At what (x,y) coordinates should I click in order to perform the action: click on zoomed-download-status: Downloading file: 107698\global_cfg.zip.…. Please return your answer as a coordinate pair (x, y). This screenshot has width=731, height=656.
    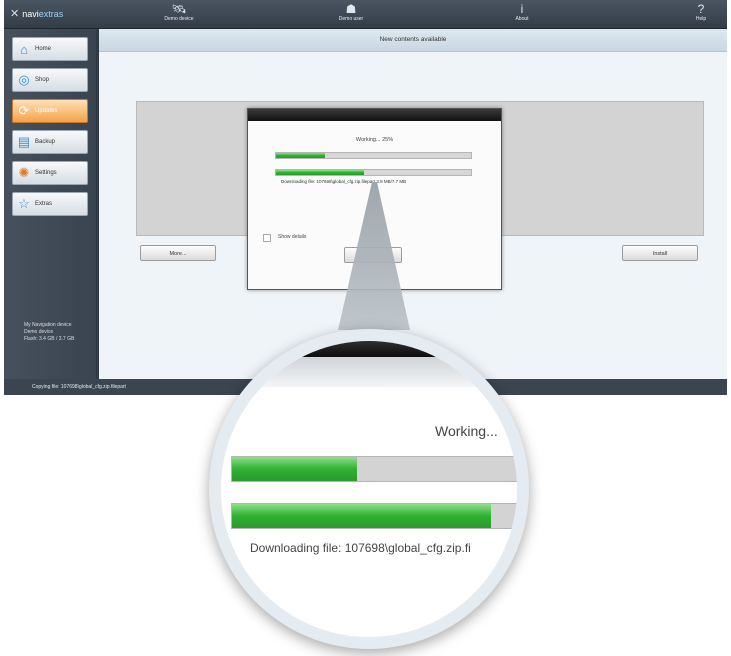
    Looking at the image, I should click on (360, 548).